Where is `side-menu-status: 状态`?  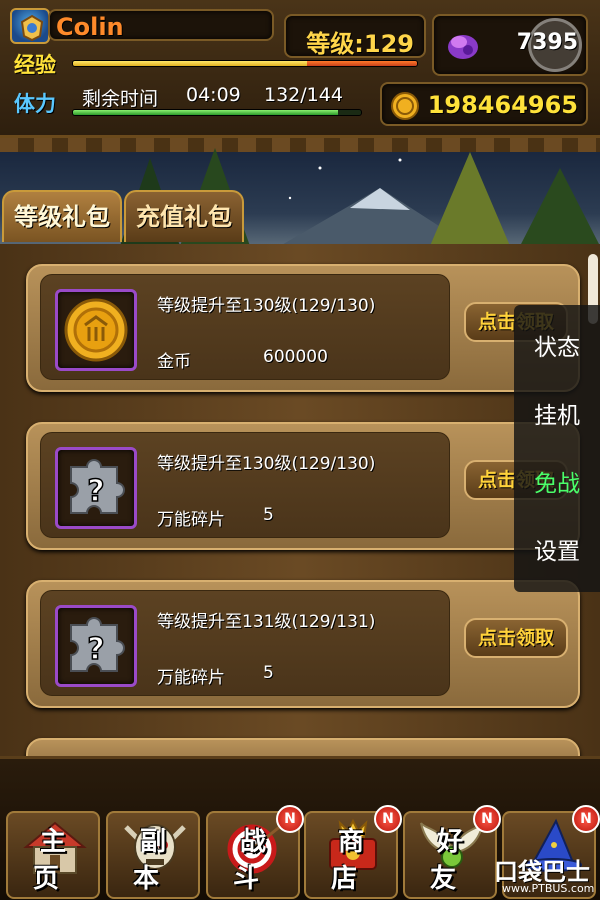 side-menu-status: 状态 is located at coordinates (557, 348).